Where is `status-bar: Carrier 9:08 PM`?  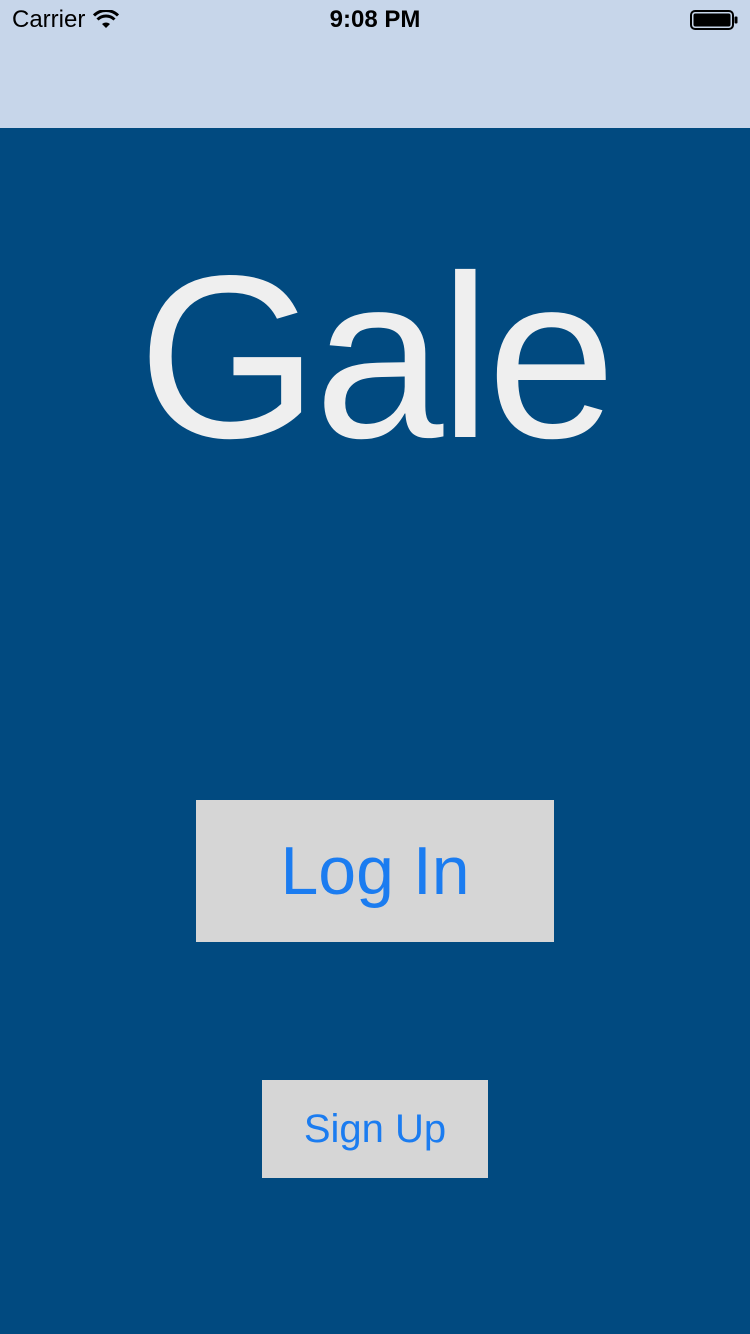 status-bar: Carrier 9:08 PM is located at coordinates (375, 20).